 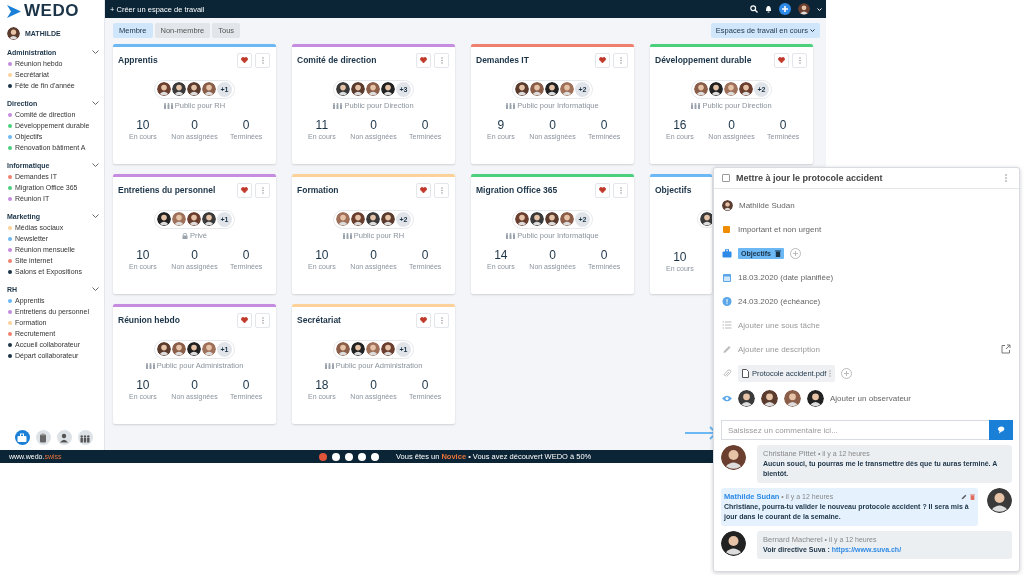 I want to click on planned-date: 18.03.2020 (date planifiée), so click(x=786, y=277).